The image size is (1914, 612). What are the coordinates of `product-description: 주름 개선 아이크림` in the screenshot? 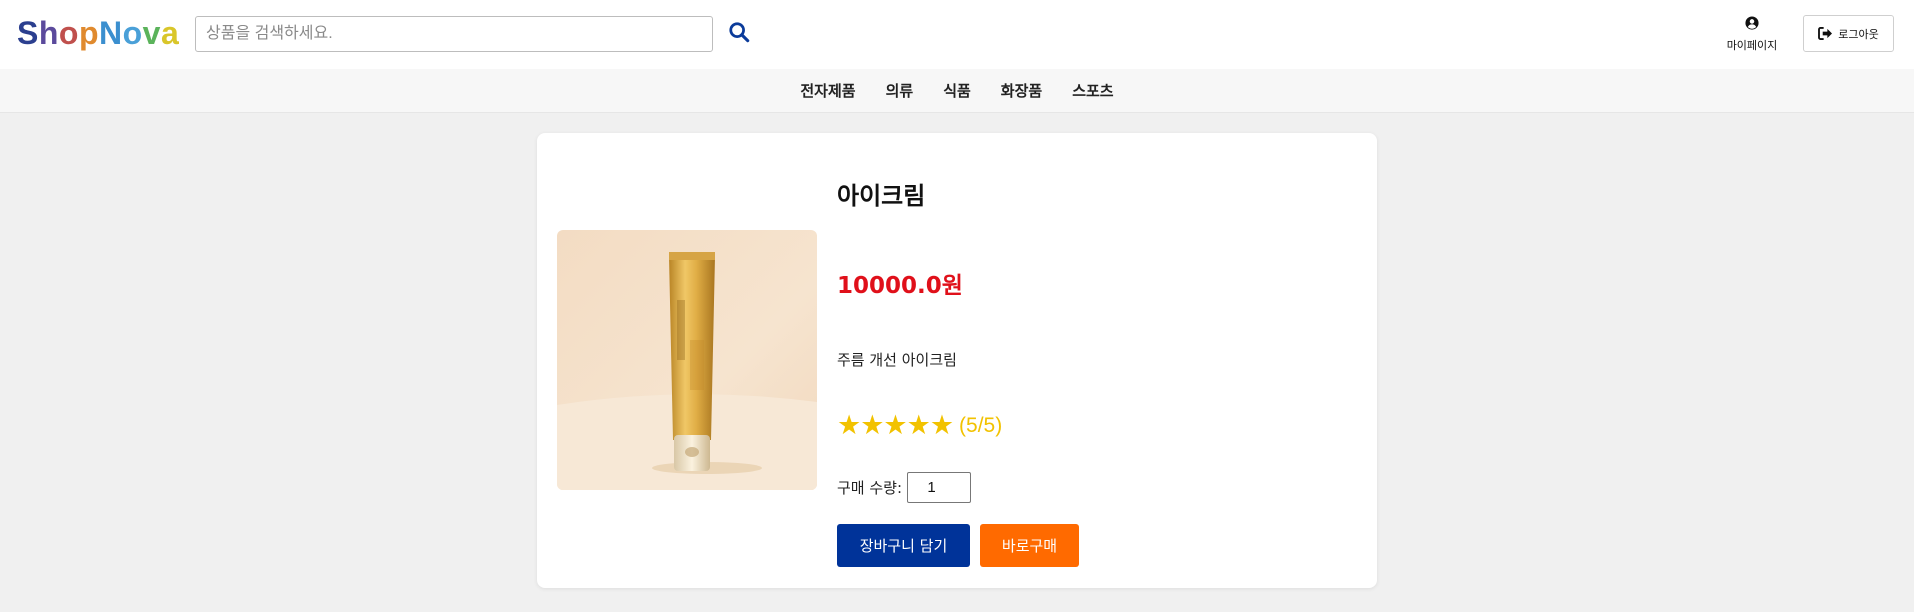 It's located at (897, 360).